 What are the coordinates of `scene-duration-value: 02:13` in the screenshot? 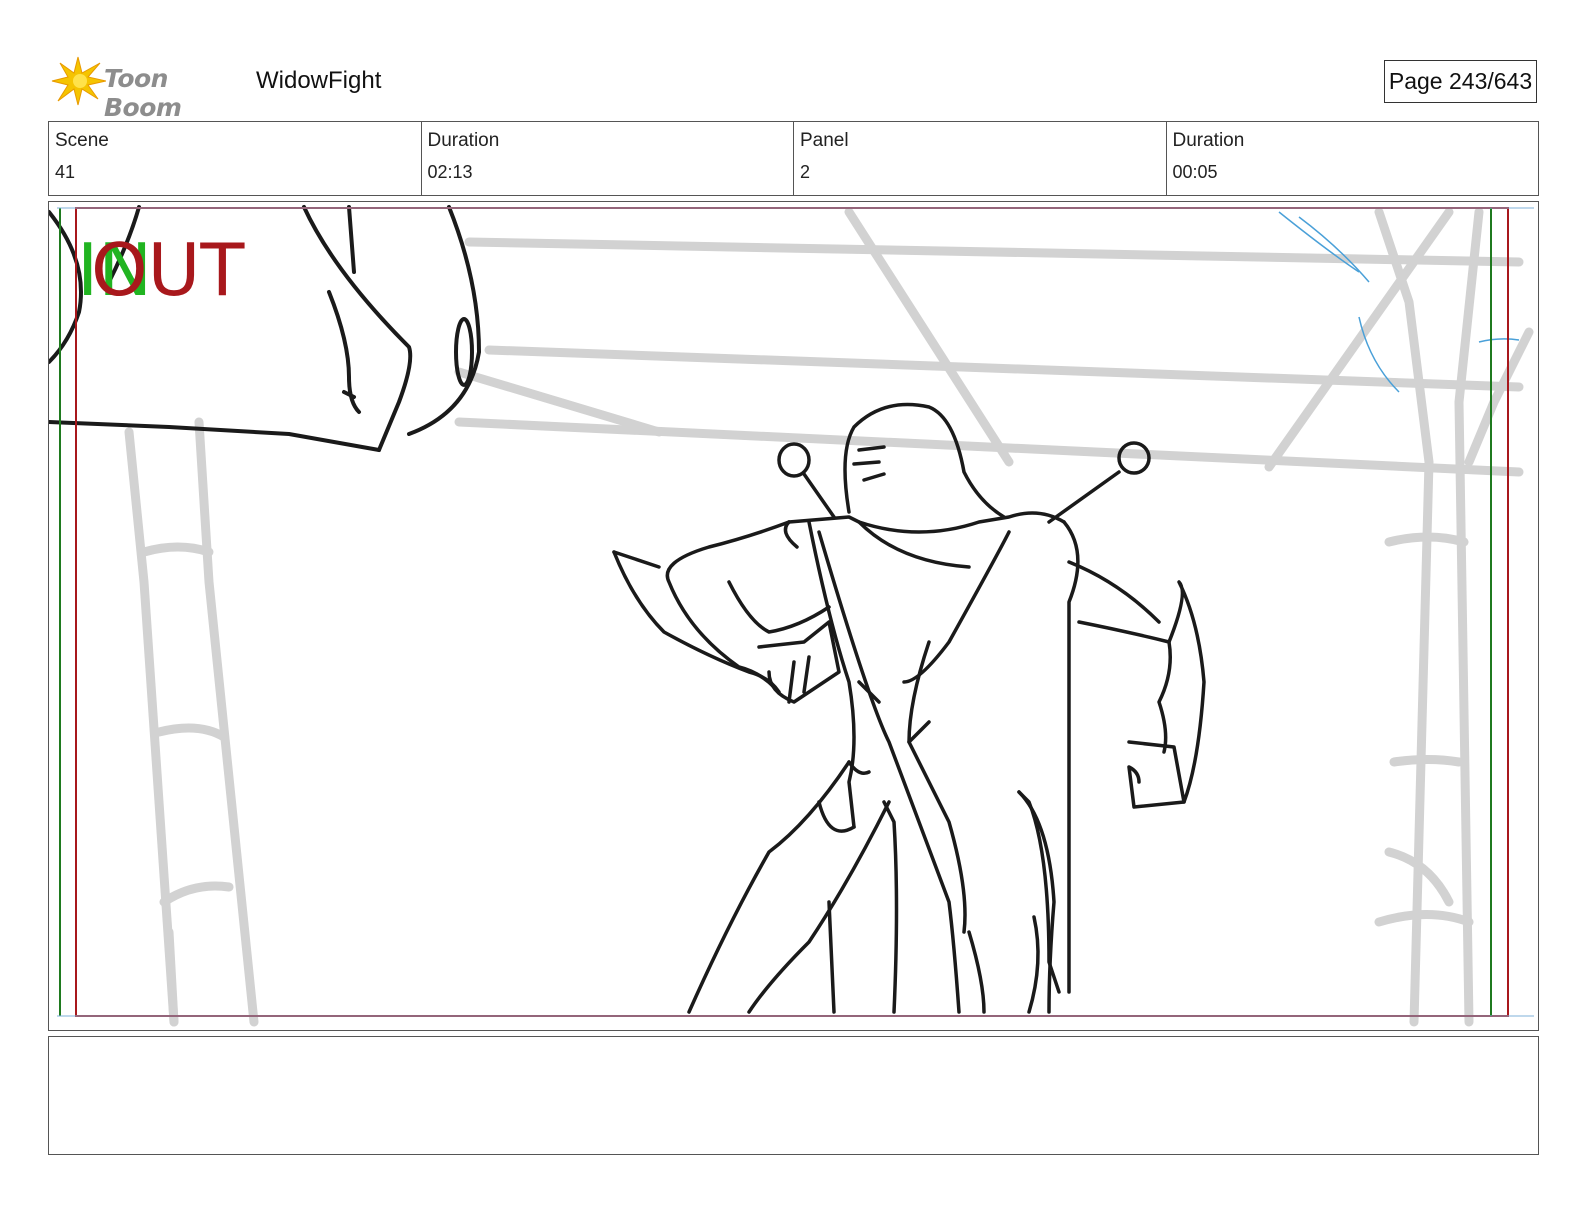 It's located at (450, 172).